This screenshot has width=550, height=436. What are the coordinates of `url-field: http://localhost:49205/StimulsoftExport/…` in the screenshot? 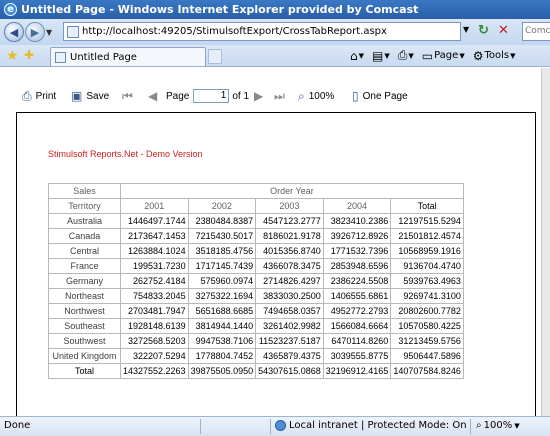 It's located at (262, 31).